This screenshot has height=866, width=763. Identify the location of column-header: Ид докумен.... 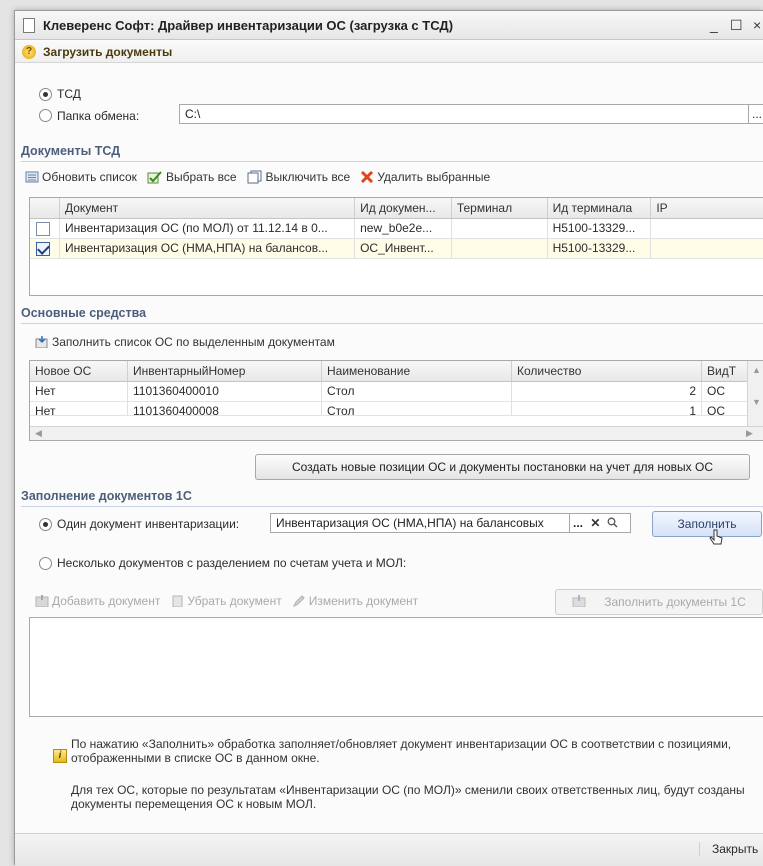
(403, 208).